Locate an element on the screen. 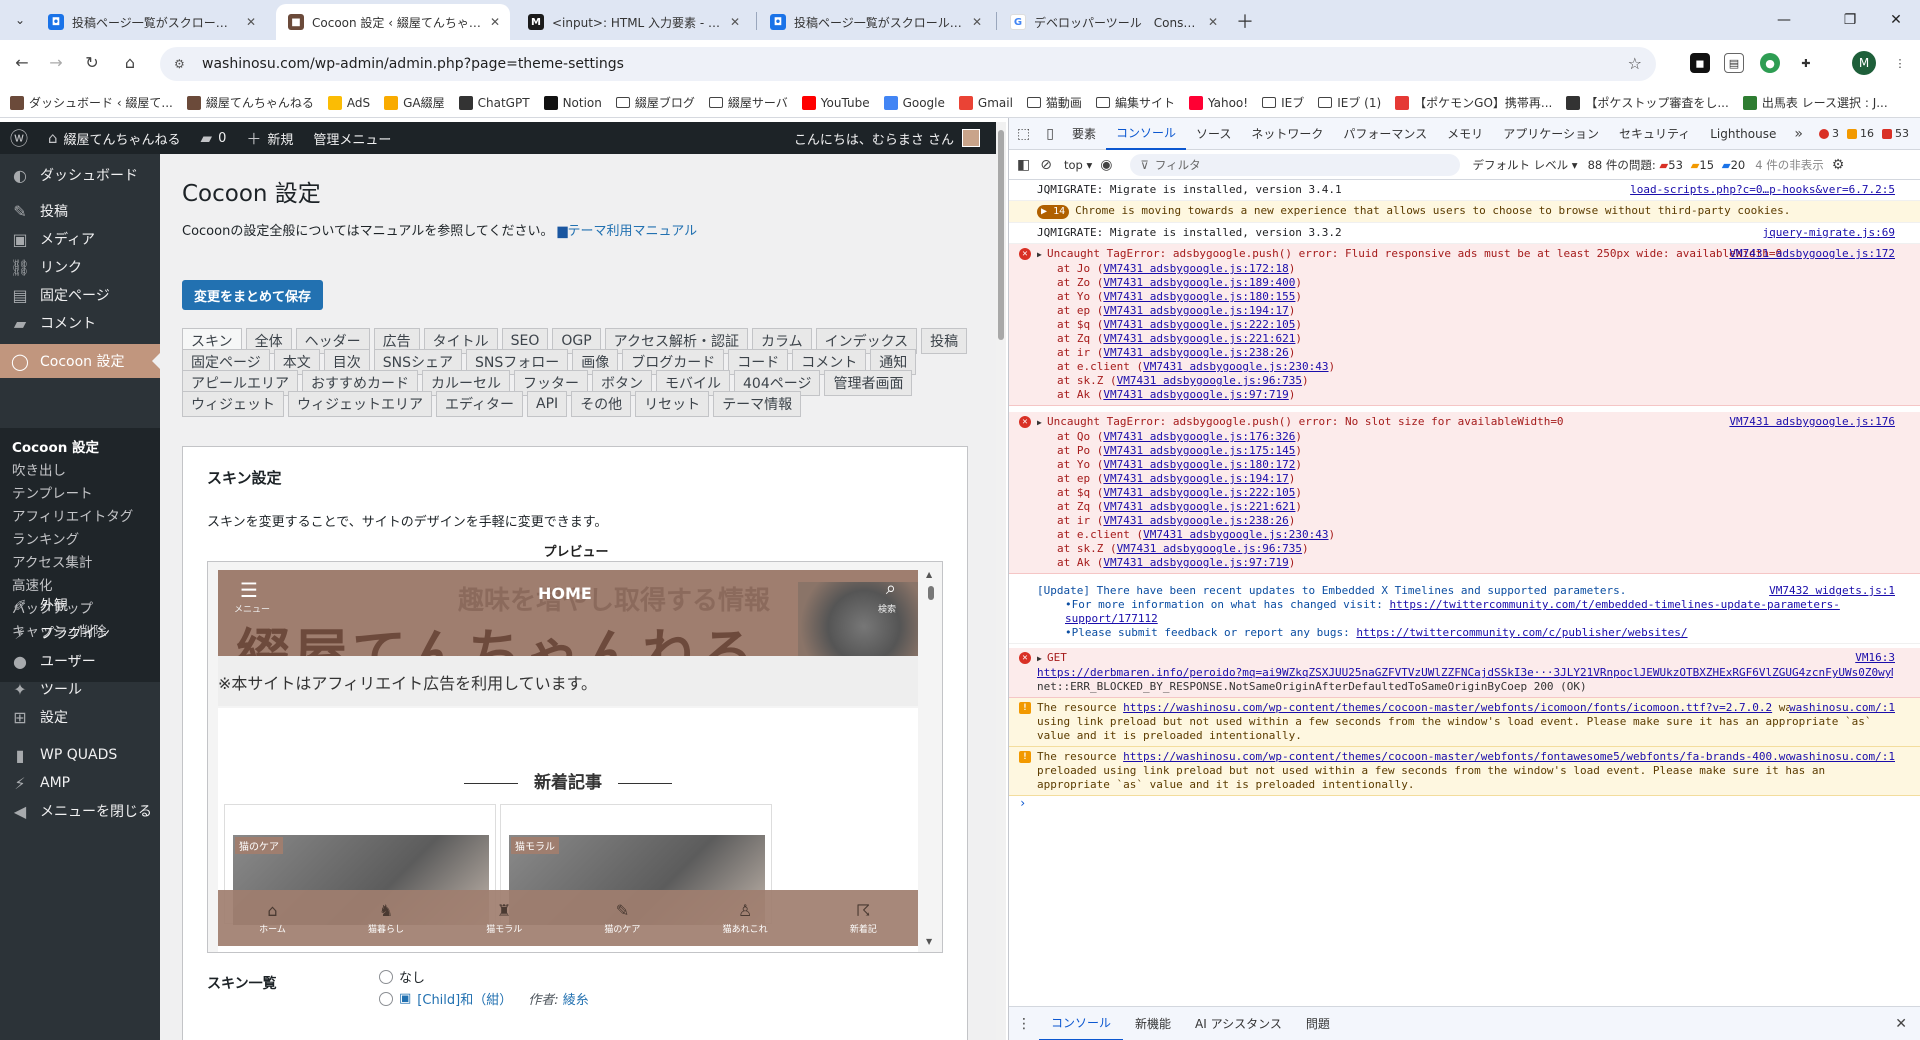 This screenshot has width=1920, height=1040. stack-location-link: VM7431 adsbygoogle.js:180:172 is located at coordinates (1199, 464).